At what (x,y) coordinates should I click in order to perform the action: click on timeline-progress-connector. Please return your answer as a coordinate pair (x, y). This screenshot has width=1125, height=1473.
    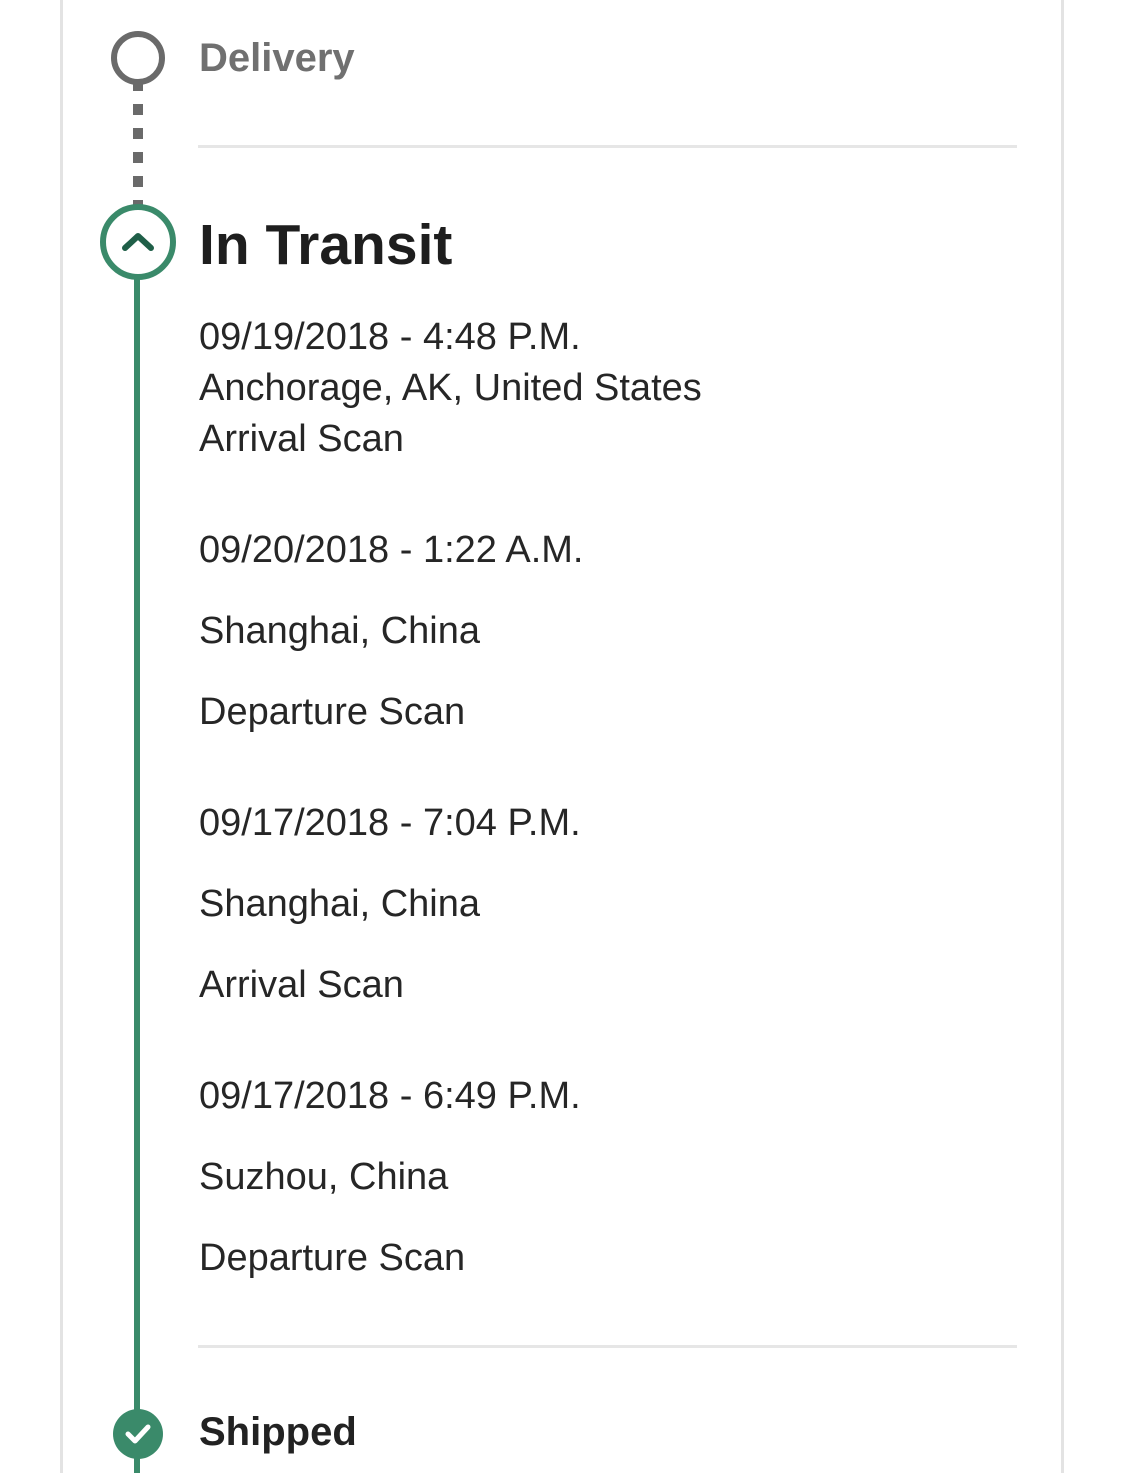
    Looking at the image, I should click on (137, 874).